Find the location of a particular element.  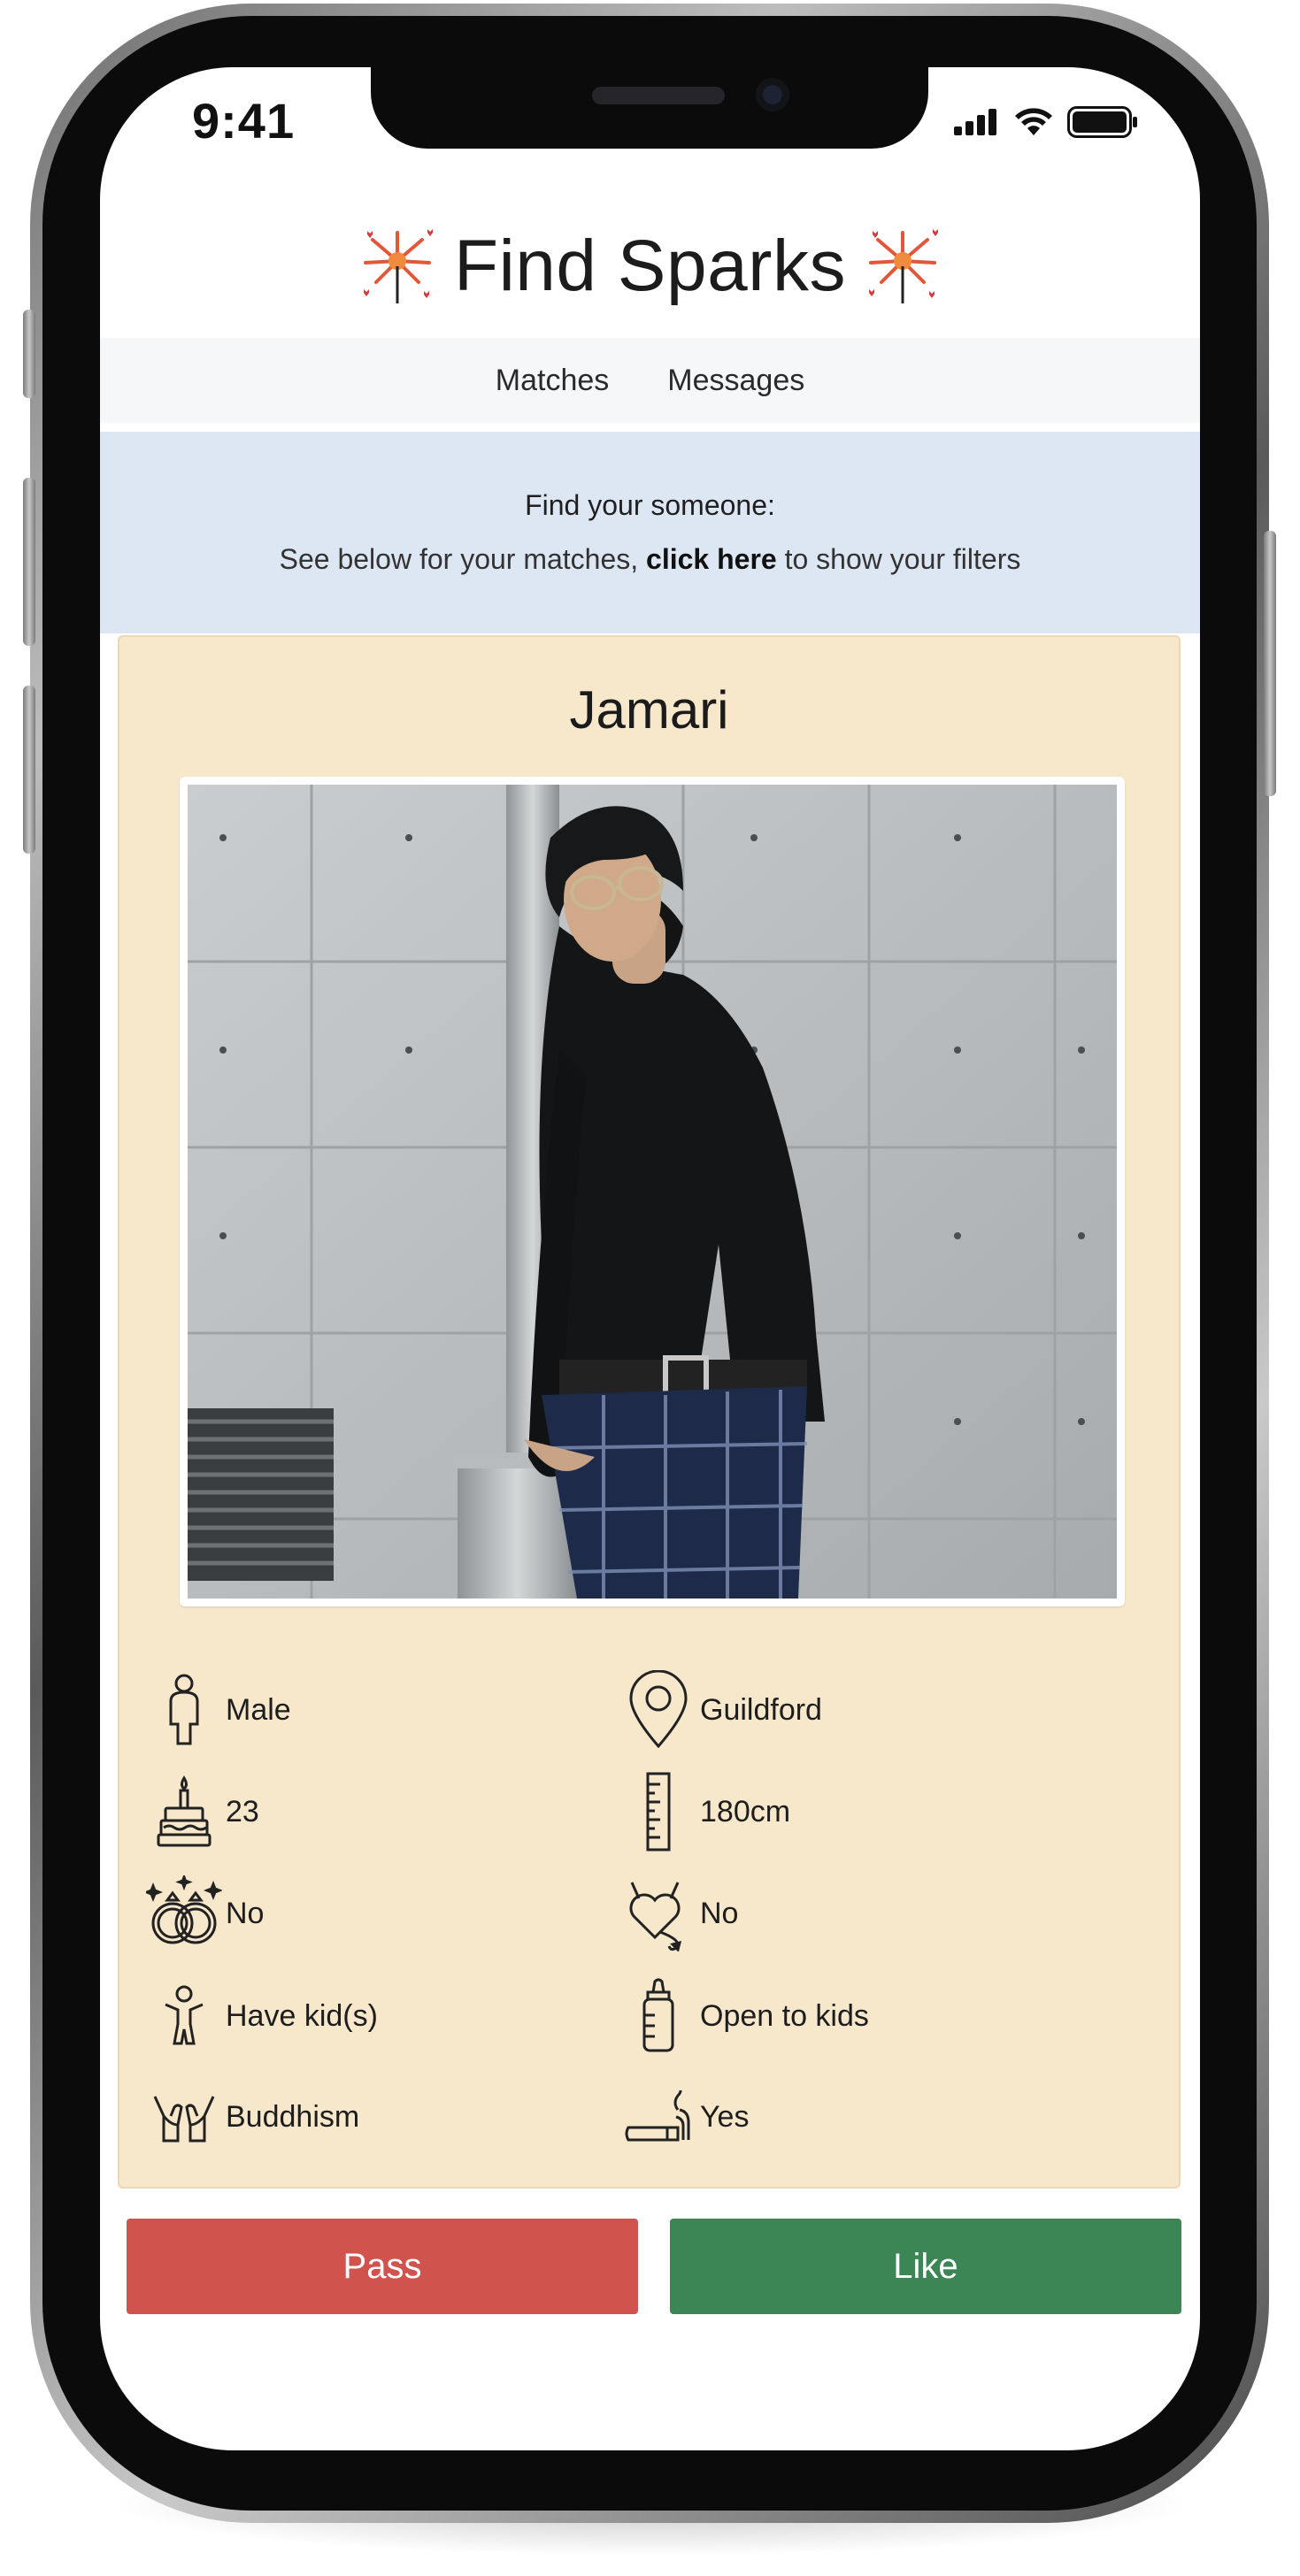

banner-text-after: to show your filters is located at coordinates (898, 559).